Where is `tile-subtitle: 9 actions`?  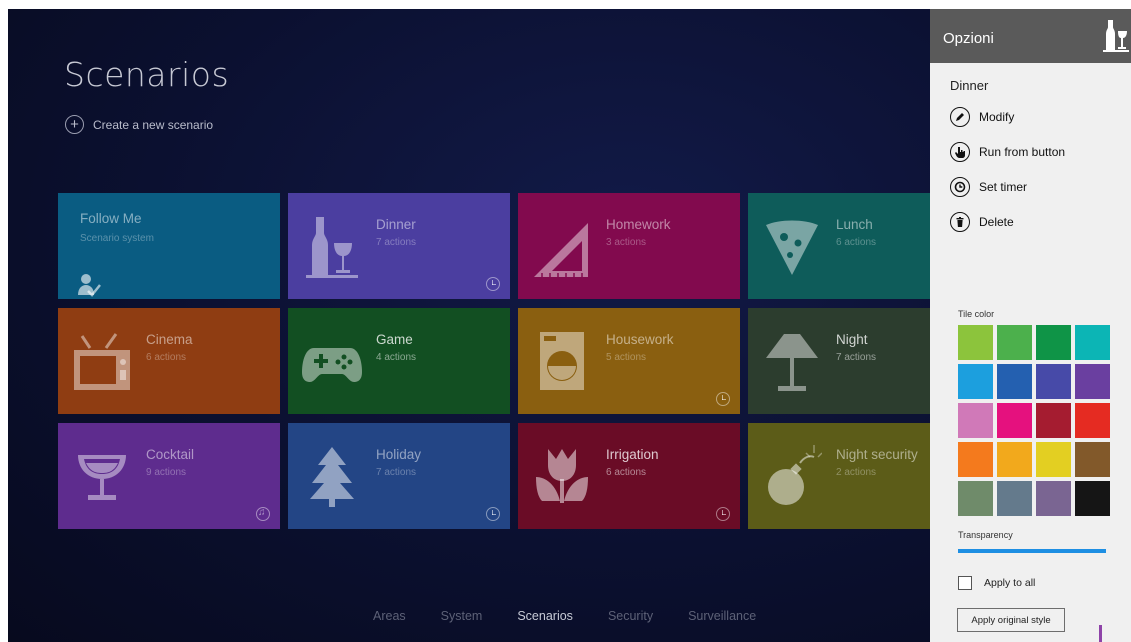 tile-subtitle: 9 actions is located at coordinates (166, 472).